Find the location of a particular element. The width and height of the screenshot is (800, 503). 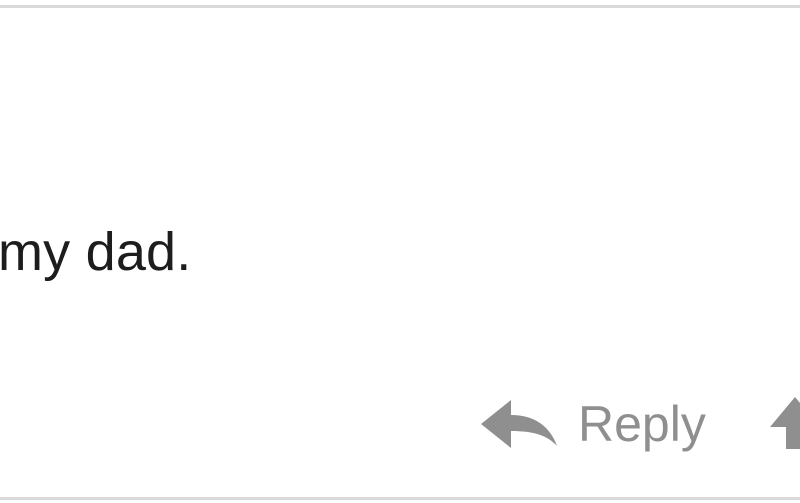

upvote-arrow-icon is located at coordinates (785, 422).